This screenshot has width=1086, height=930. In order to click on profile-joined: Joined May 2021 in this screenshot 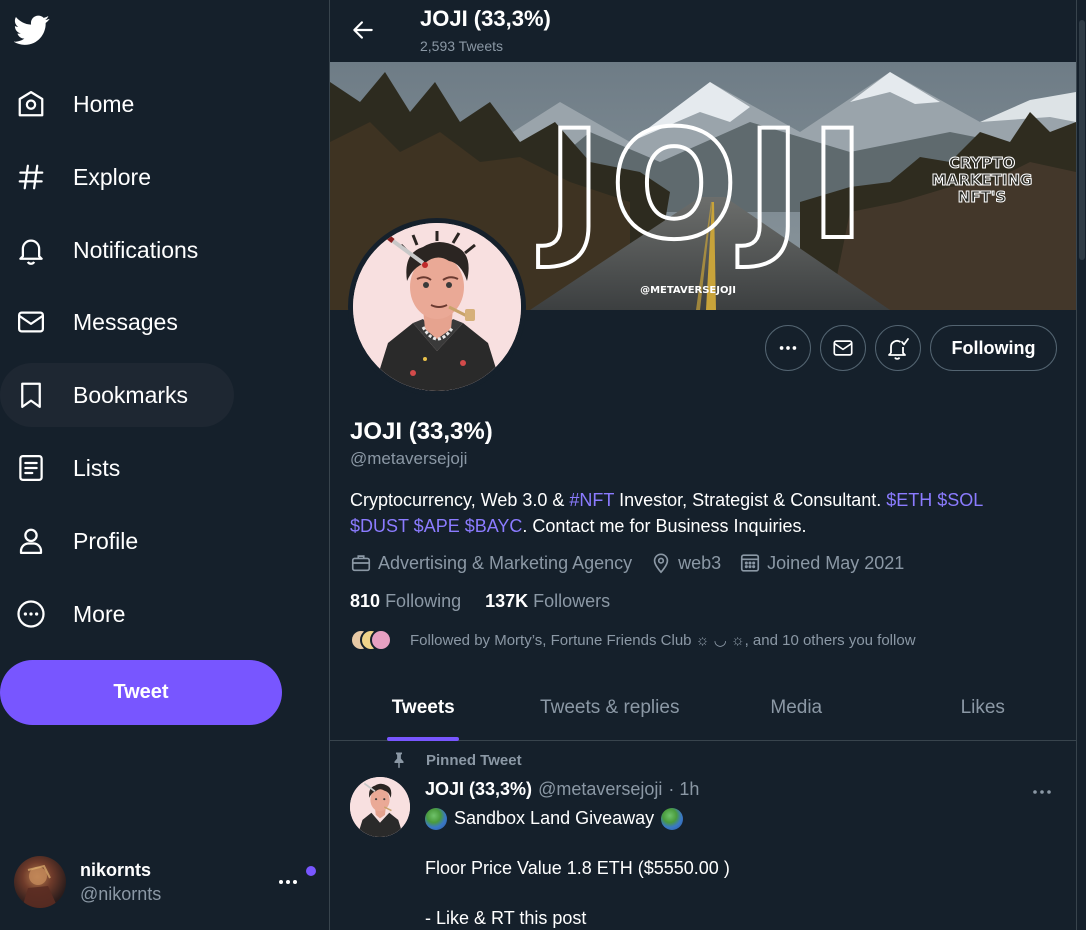, I will do `click(836, 562)`.